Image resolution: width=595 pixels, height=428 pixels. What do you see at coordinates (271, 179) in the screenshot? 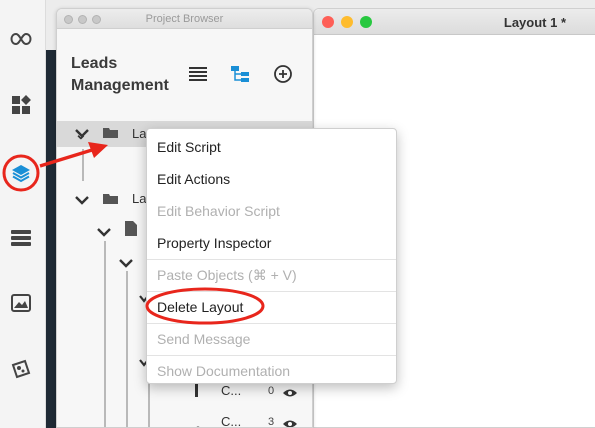
I see `menu-item-edit-actions: Edit Actions` at bounding box center [271, 179].